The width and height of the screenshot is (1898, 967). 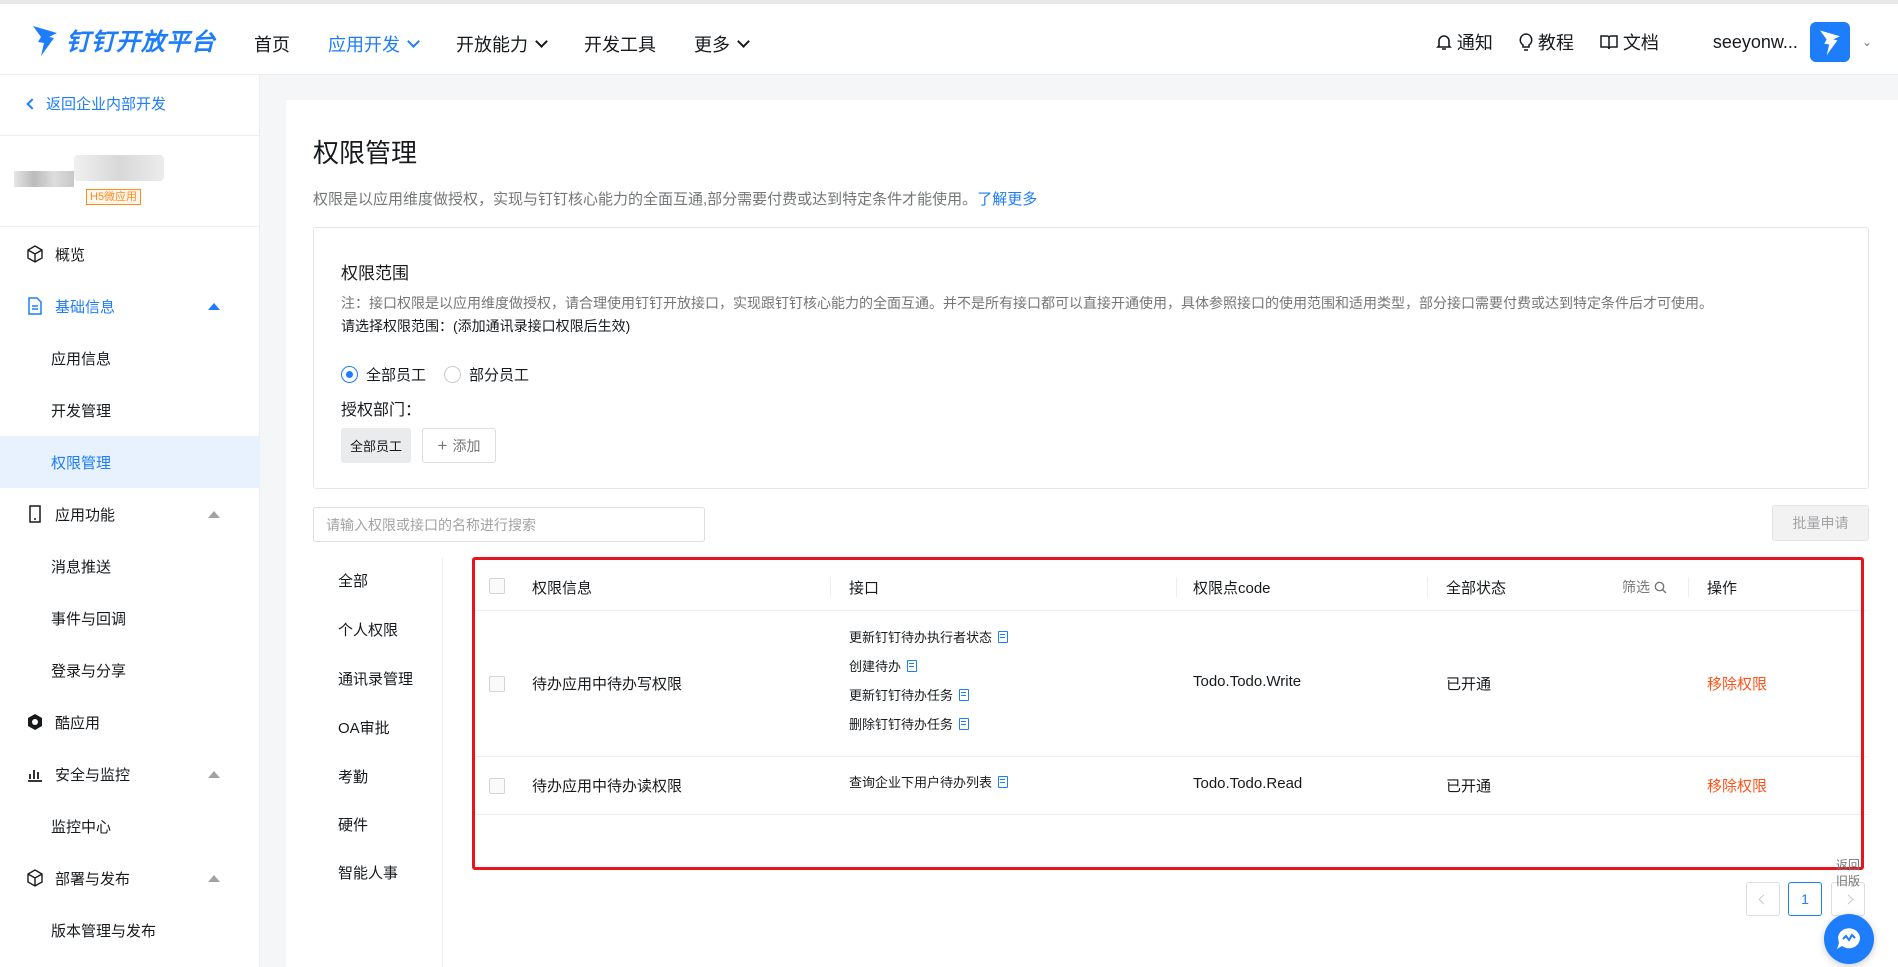 What do you see at coordinates (1464, 42) in the screenshot?
I see `notify-link: 通知` at bounding box center [1464, 42].